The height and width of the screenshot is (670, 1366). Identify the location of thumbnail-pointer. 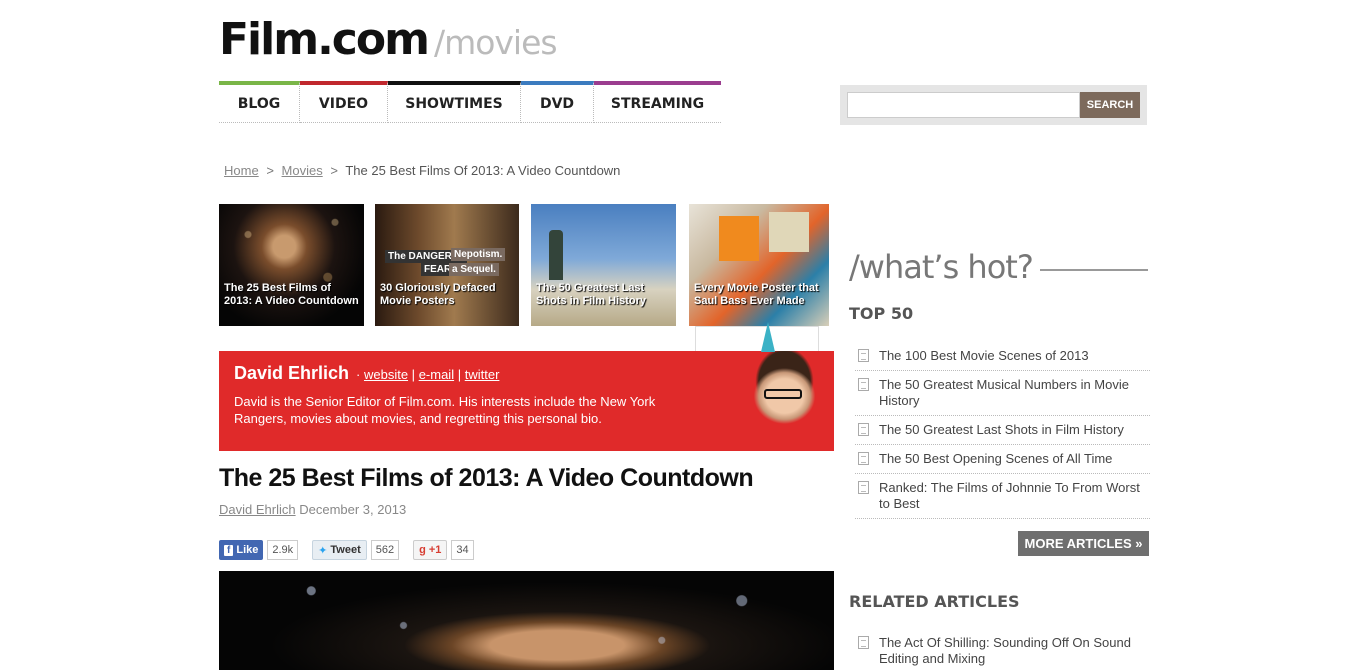
(757, 338).